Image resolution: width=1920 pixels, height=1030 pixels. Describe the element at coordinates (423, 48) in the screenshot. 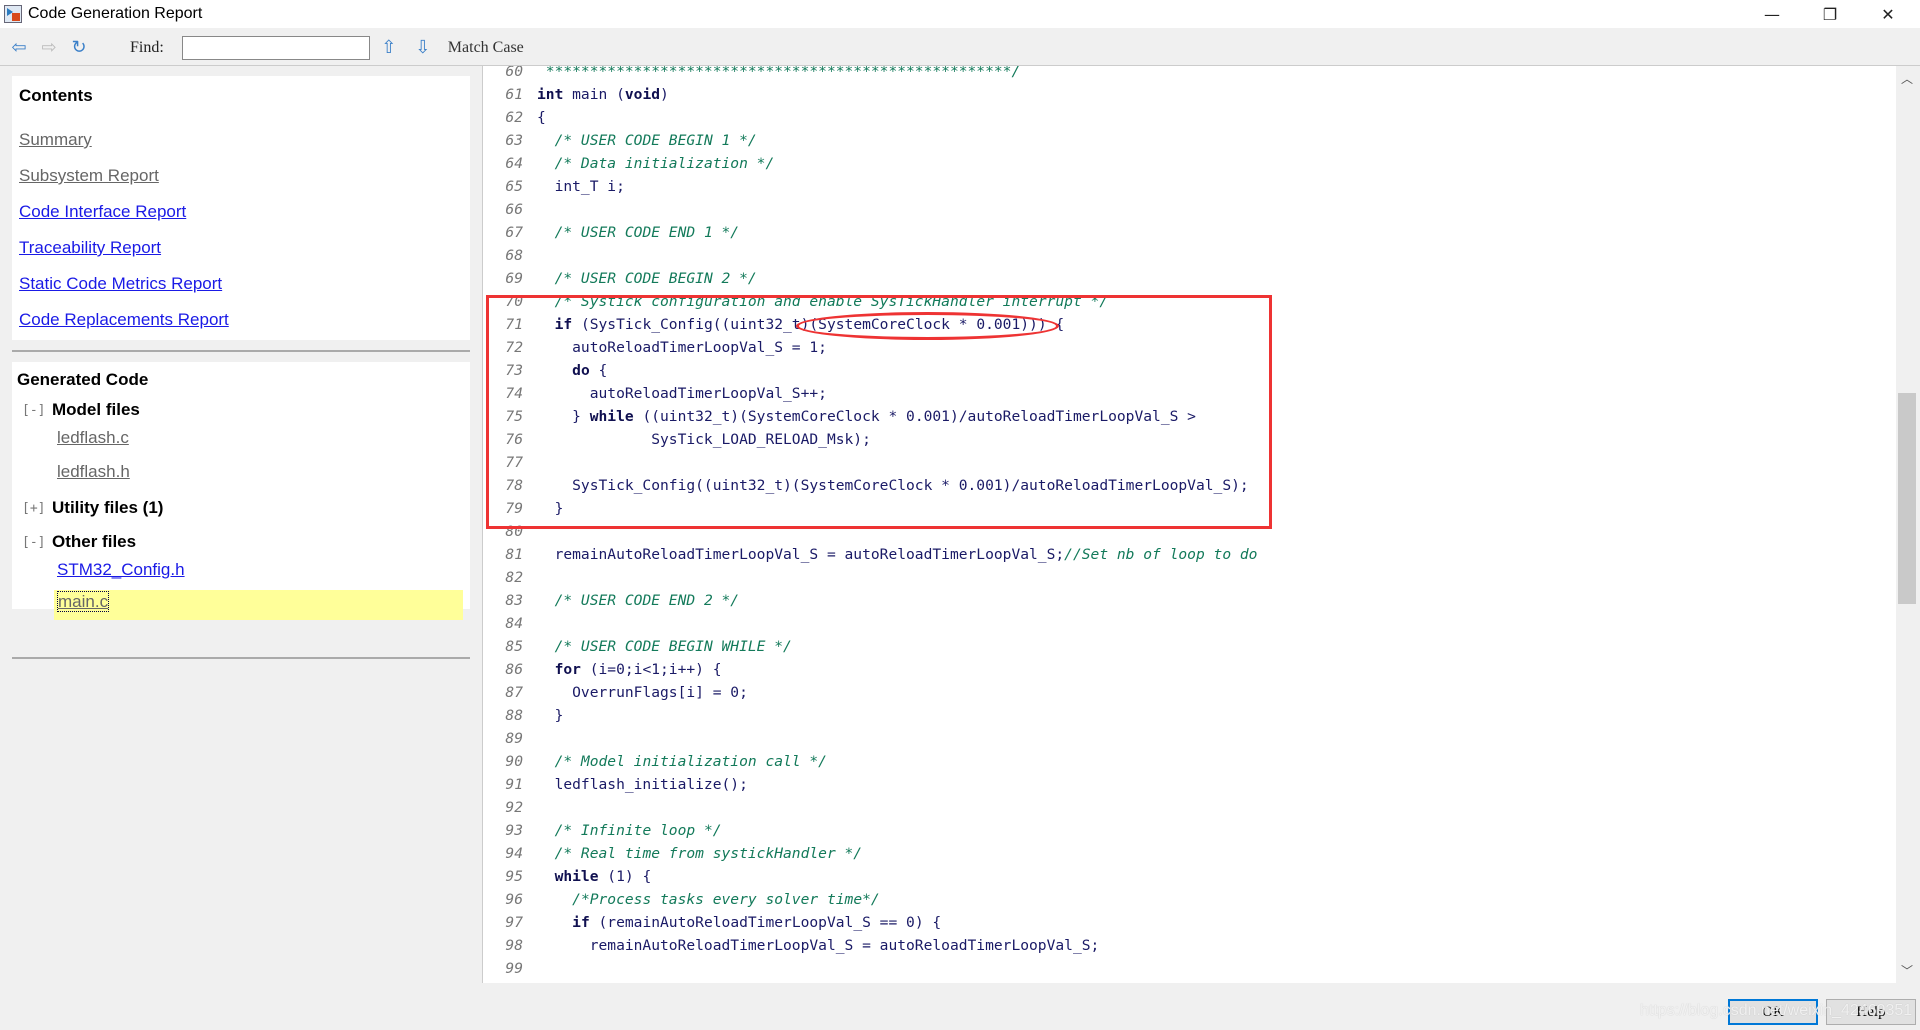

I see `find-next-arrow-icon: ⇩` at that location.